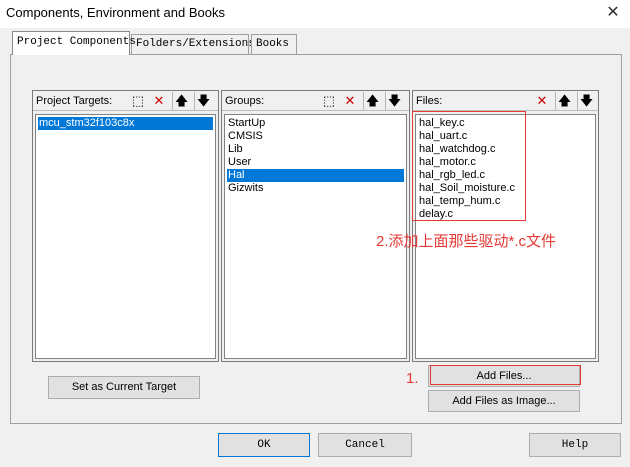  Describe the element at coordinates (315, 175) in the screenshot. I see `list-item: Hal` at that location.